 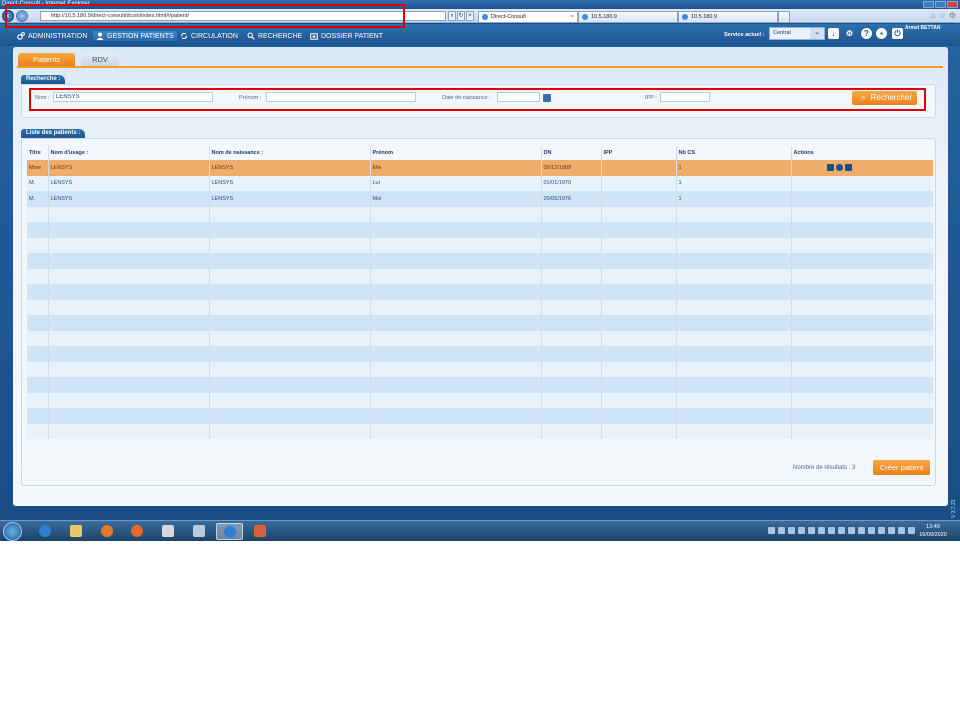 I want to click on cell-prenom: Lui, so click(x=456, y=183).